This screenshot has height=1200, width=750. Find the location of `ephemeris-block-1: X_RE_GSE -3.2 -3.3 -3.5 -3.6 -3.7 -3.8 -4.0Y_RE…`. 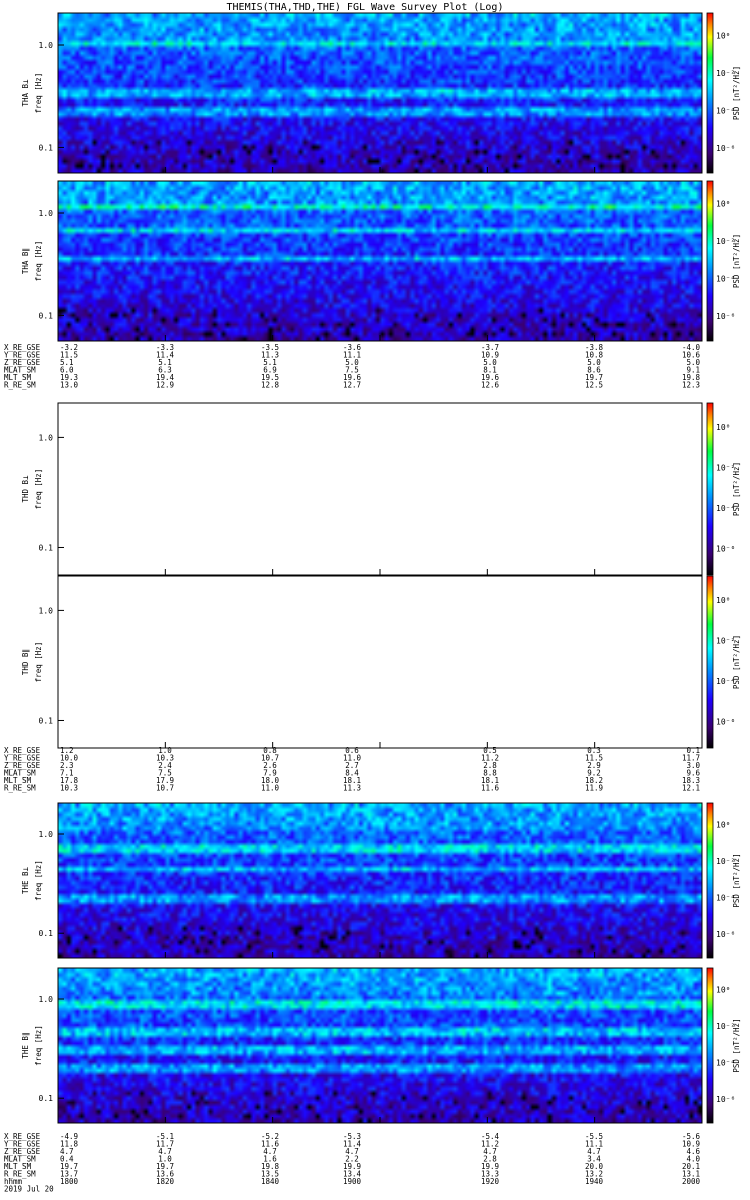

ephemeris-block-1: X_RE_GSE -3.2 -3.3 -3.5 -3.6 -3.7 -3.8 -4.0Y_RE… is located at coordinates (352, 366).